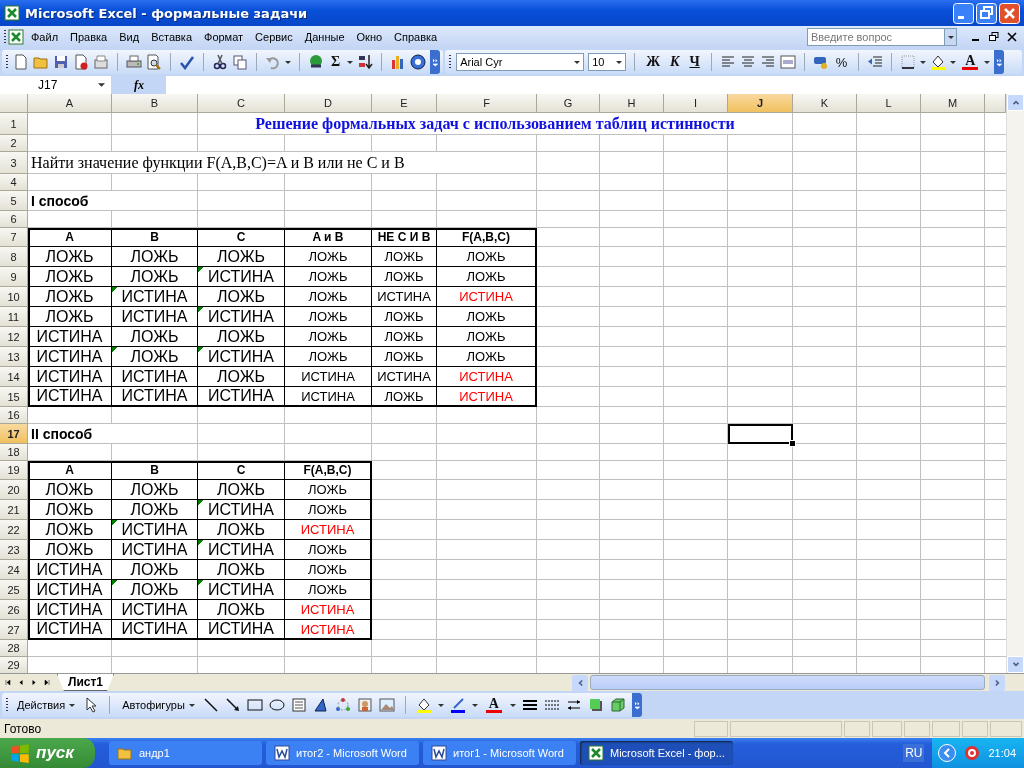 The height and width of the screenshot is (768, 1024). Describe the element at coordinates (607, 62) in the screenshot. I see `font-size-dropdown: 10` at that location.